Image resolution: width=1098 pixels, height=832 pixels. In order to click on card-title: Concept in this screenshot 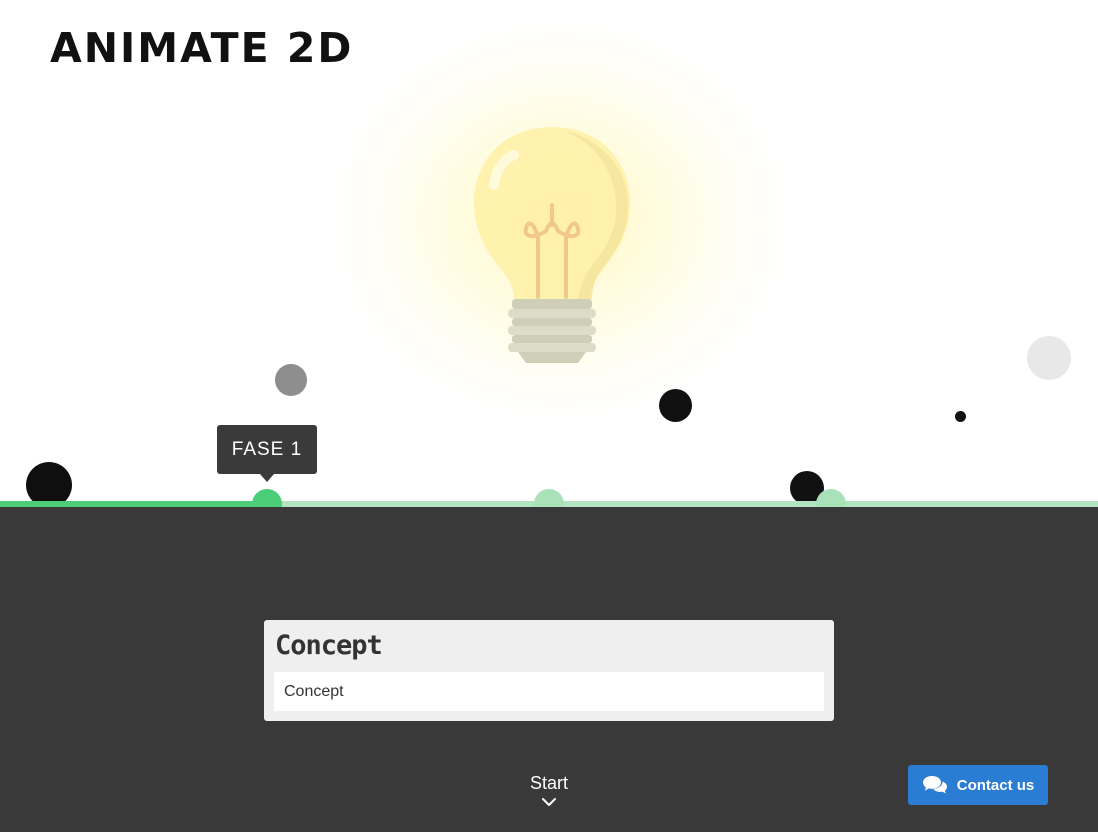, I will do `click(329, 645)`.